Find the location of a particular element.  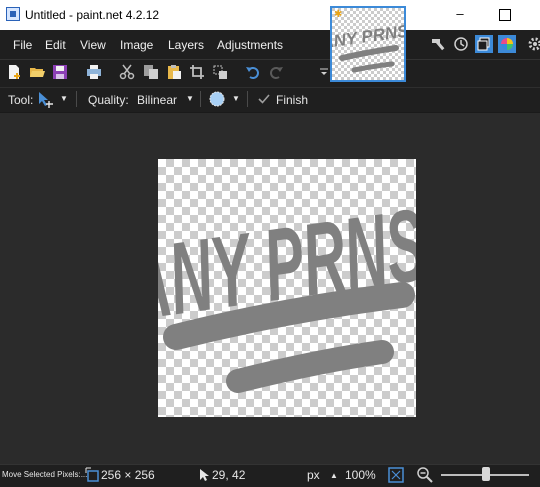

quality-dropdown-caret: ▼ is located at coordinates (190, 98).